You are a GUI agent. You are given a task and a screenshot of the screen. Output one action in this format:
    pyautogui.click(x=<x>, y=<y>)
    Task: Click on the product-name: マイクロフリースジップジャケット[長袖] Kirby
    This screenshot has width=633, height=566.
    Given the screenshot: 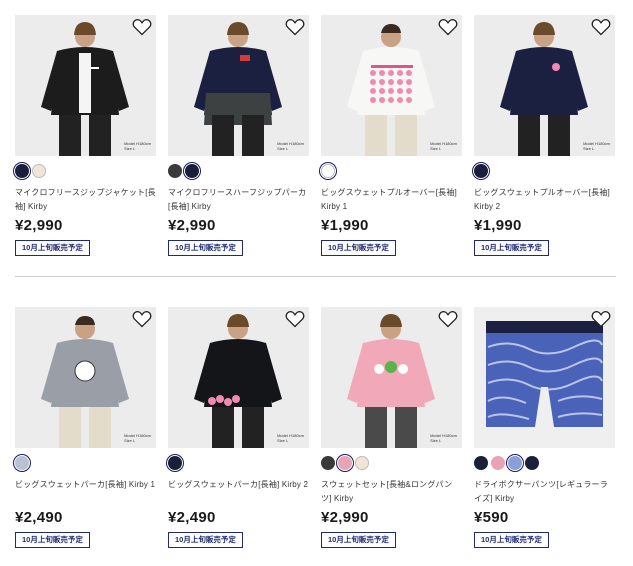 What is the action you would take?
    pyautogui.click(x=85, y=200)
    